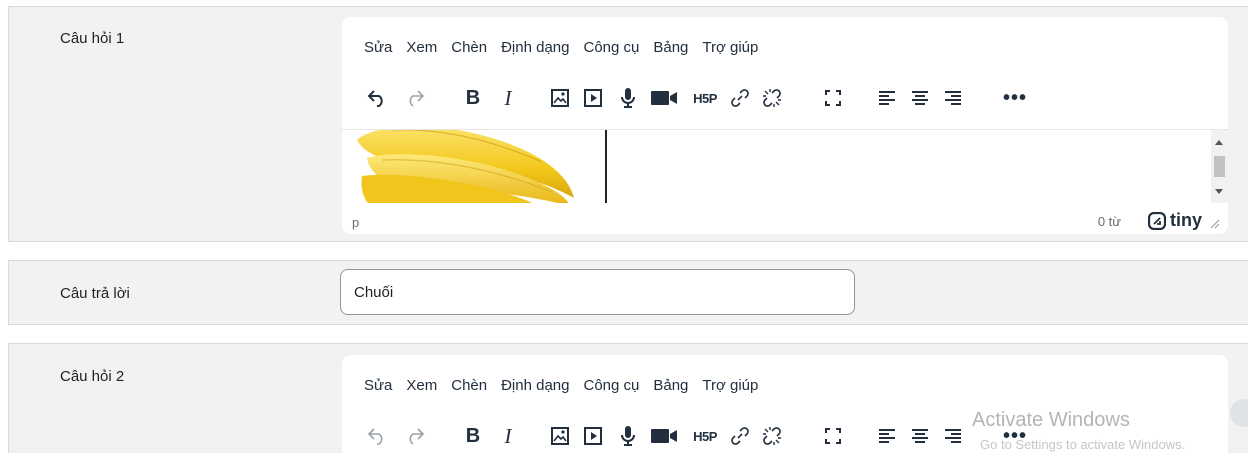  I want to click on answer-1-row: Câu trả lời Chuối, so click(628, 292).